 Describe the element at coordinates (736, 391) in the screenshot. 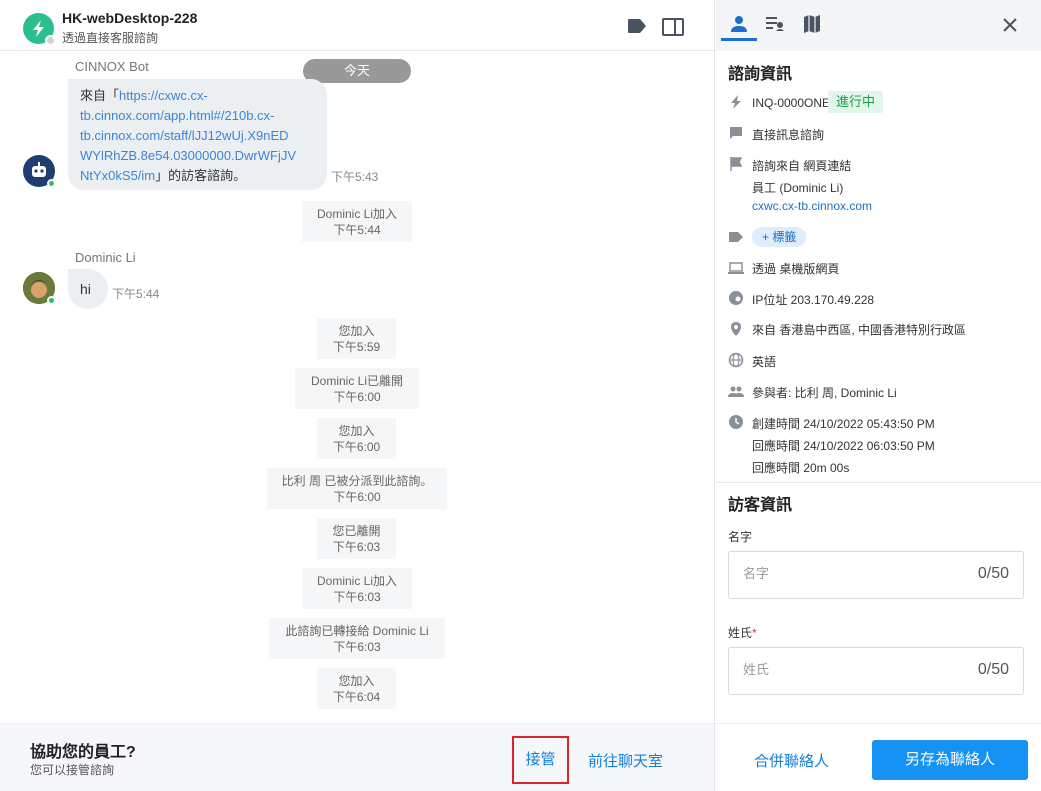

I see `people-icon` at that location.